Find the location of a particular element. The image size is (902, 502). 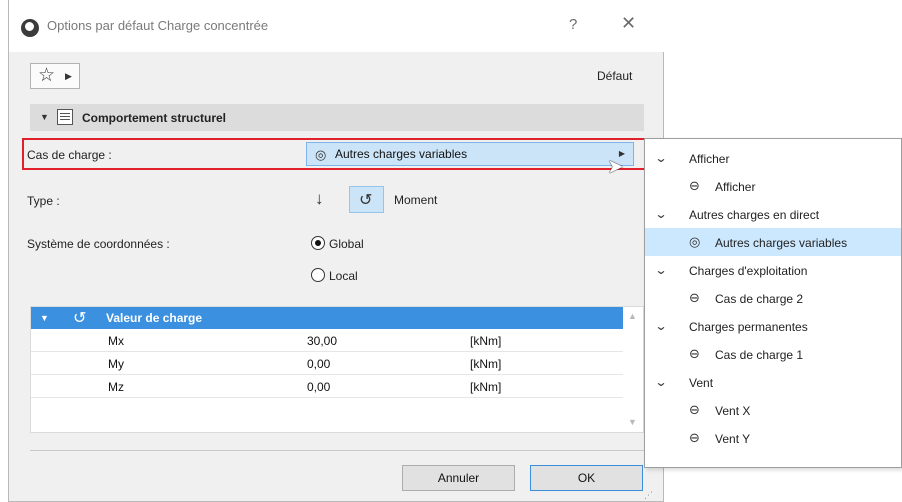

menu-group-label: Charges permanentes is located at coordinates (748, 327).